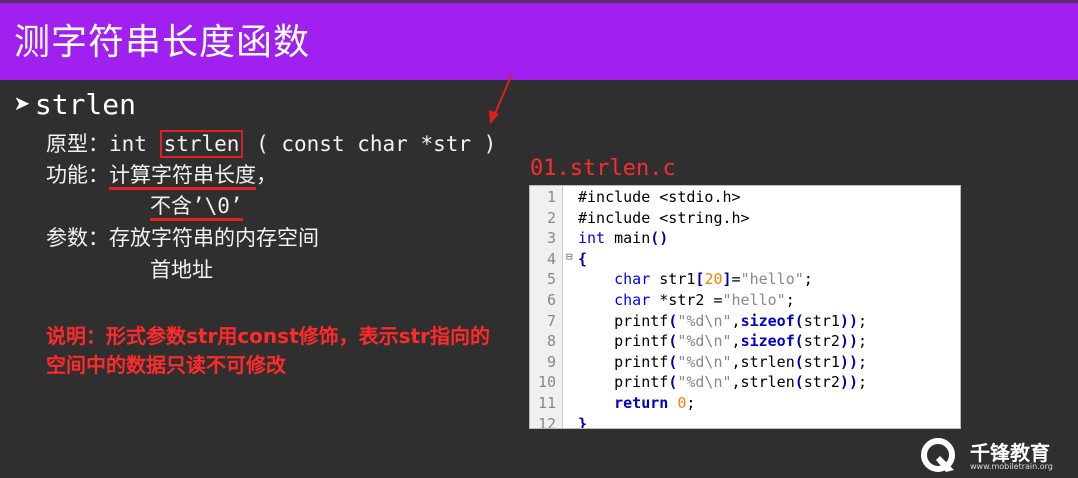  What do you see at coordinates (713, 279) in the screenshot?
I see `code-text: char str1[20]="hello";` at bounding box center [713, 279].